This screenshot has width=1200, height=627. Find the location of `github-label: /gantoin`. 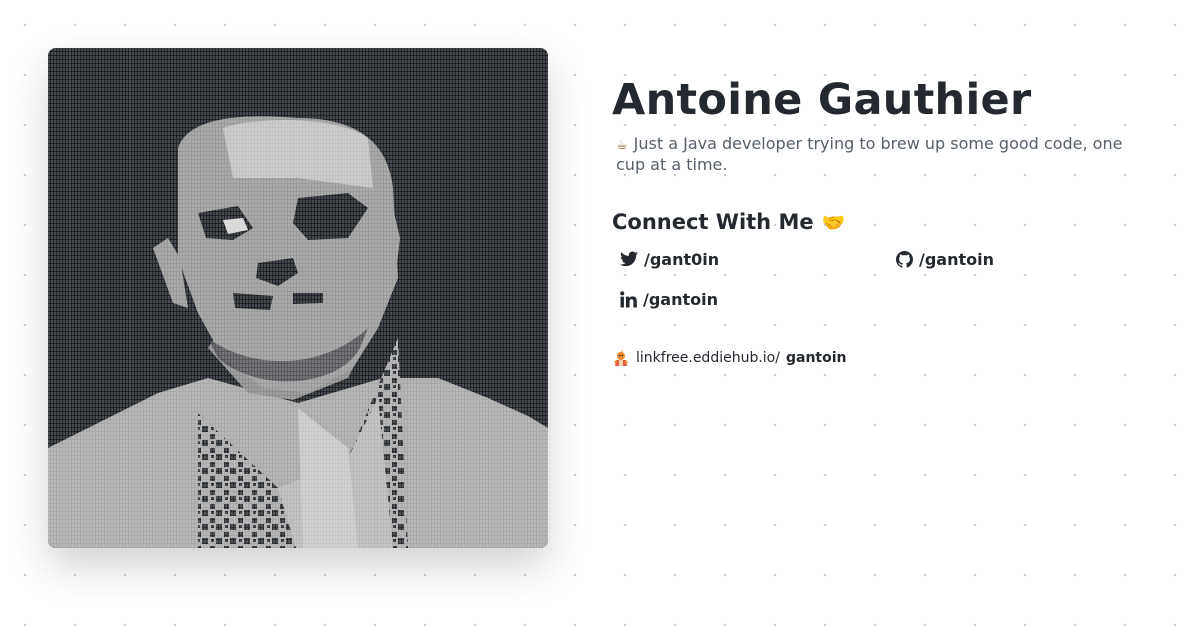

github-label: /gantoin is located at coordinates (956, 259).